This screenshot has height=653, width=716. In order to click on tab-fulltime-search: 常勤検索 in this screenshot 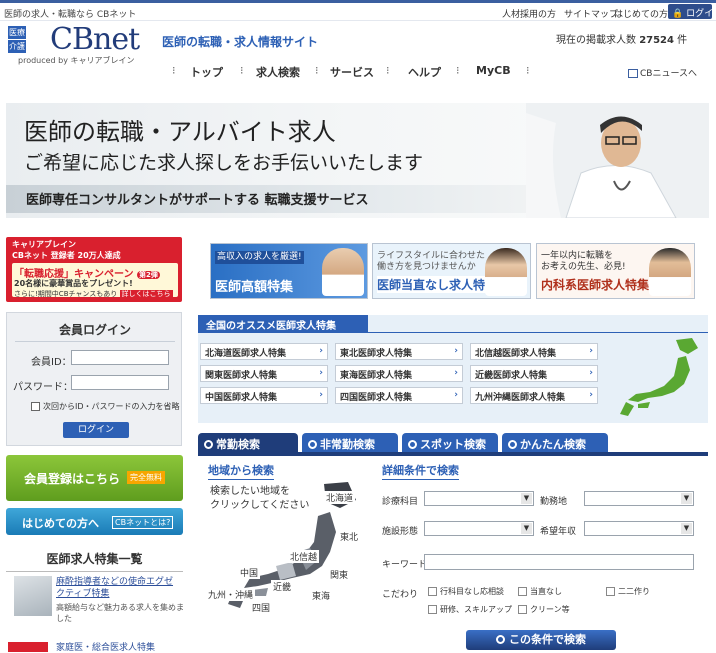, I will do `click(248, 442)`.